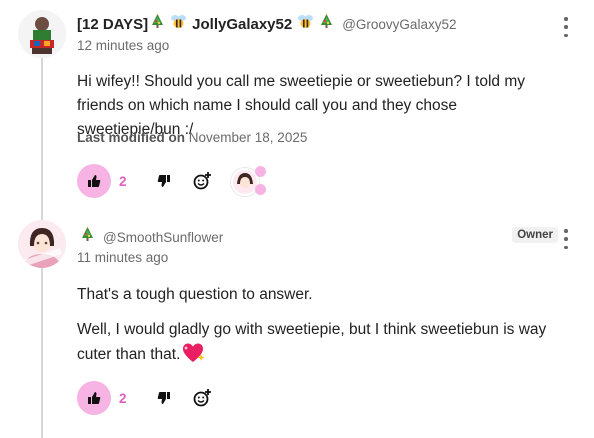 The height and width of the screenshot is (438, 594). Describe the element at coordinates (163, 237) in the screenshot. I see `user-handle: @SmoothSunflower` at that location.